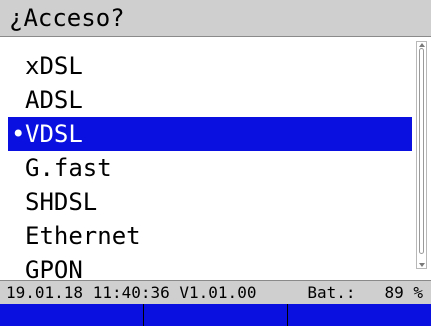 This screenshot has height=326, width=431. What do you see at coordinates (68, 168) in the screenshot?
I see `menu-item-label: G.fast` at bounding box center [68, 168].